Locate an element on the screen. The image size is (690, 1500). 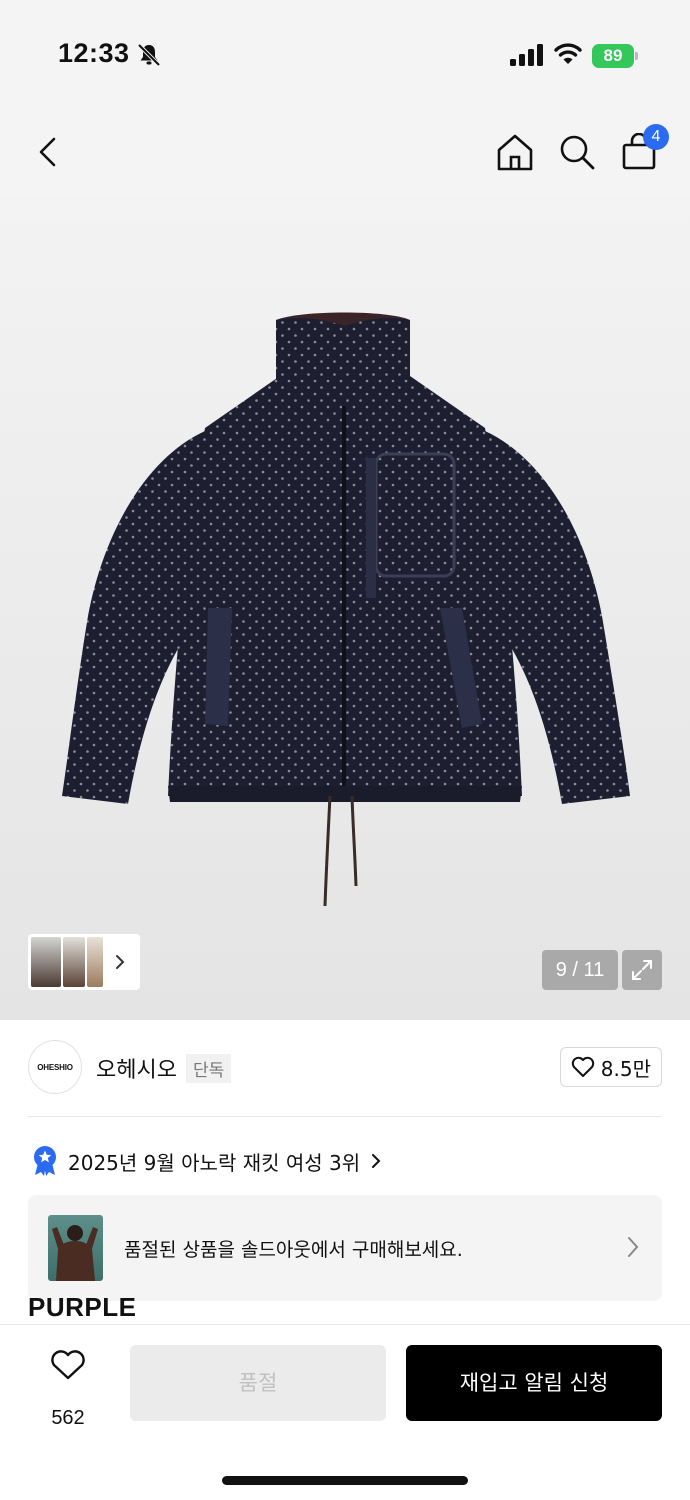
soldout-banner: 품절된 상품을 솔드아웃에서 구매해보세요. is located at coordinates (345, 1248).